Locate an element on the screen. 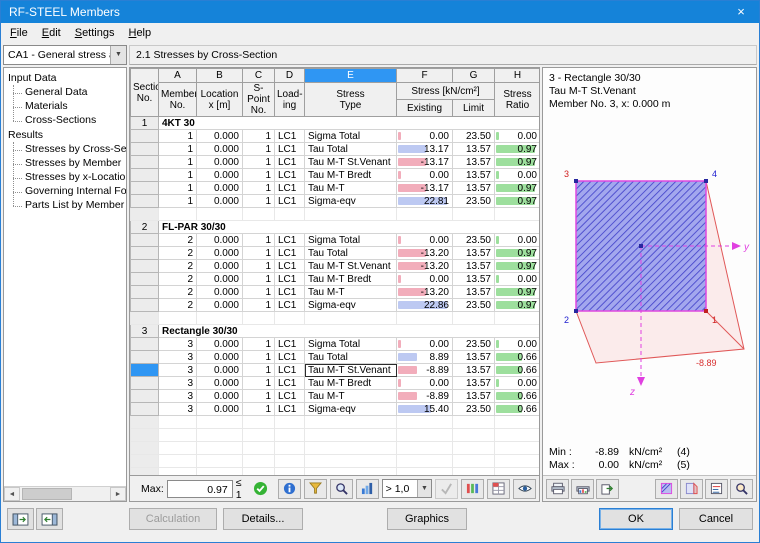 This screenshot has width=760, height=543. existing-cell: 0.00 is located at coordinates (424, 344).